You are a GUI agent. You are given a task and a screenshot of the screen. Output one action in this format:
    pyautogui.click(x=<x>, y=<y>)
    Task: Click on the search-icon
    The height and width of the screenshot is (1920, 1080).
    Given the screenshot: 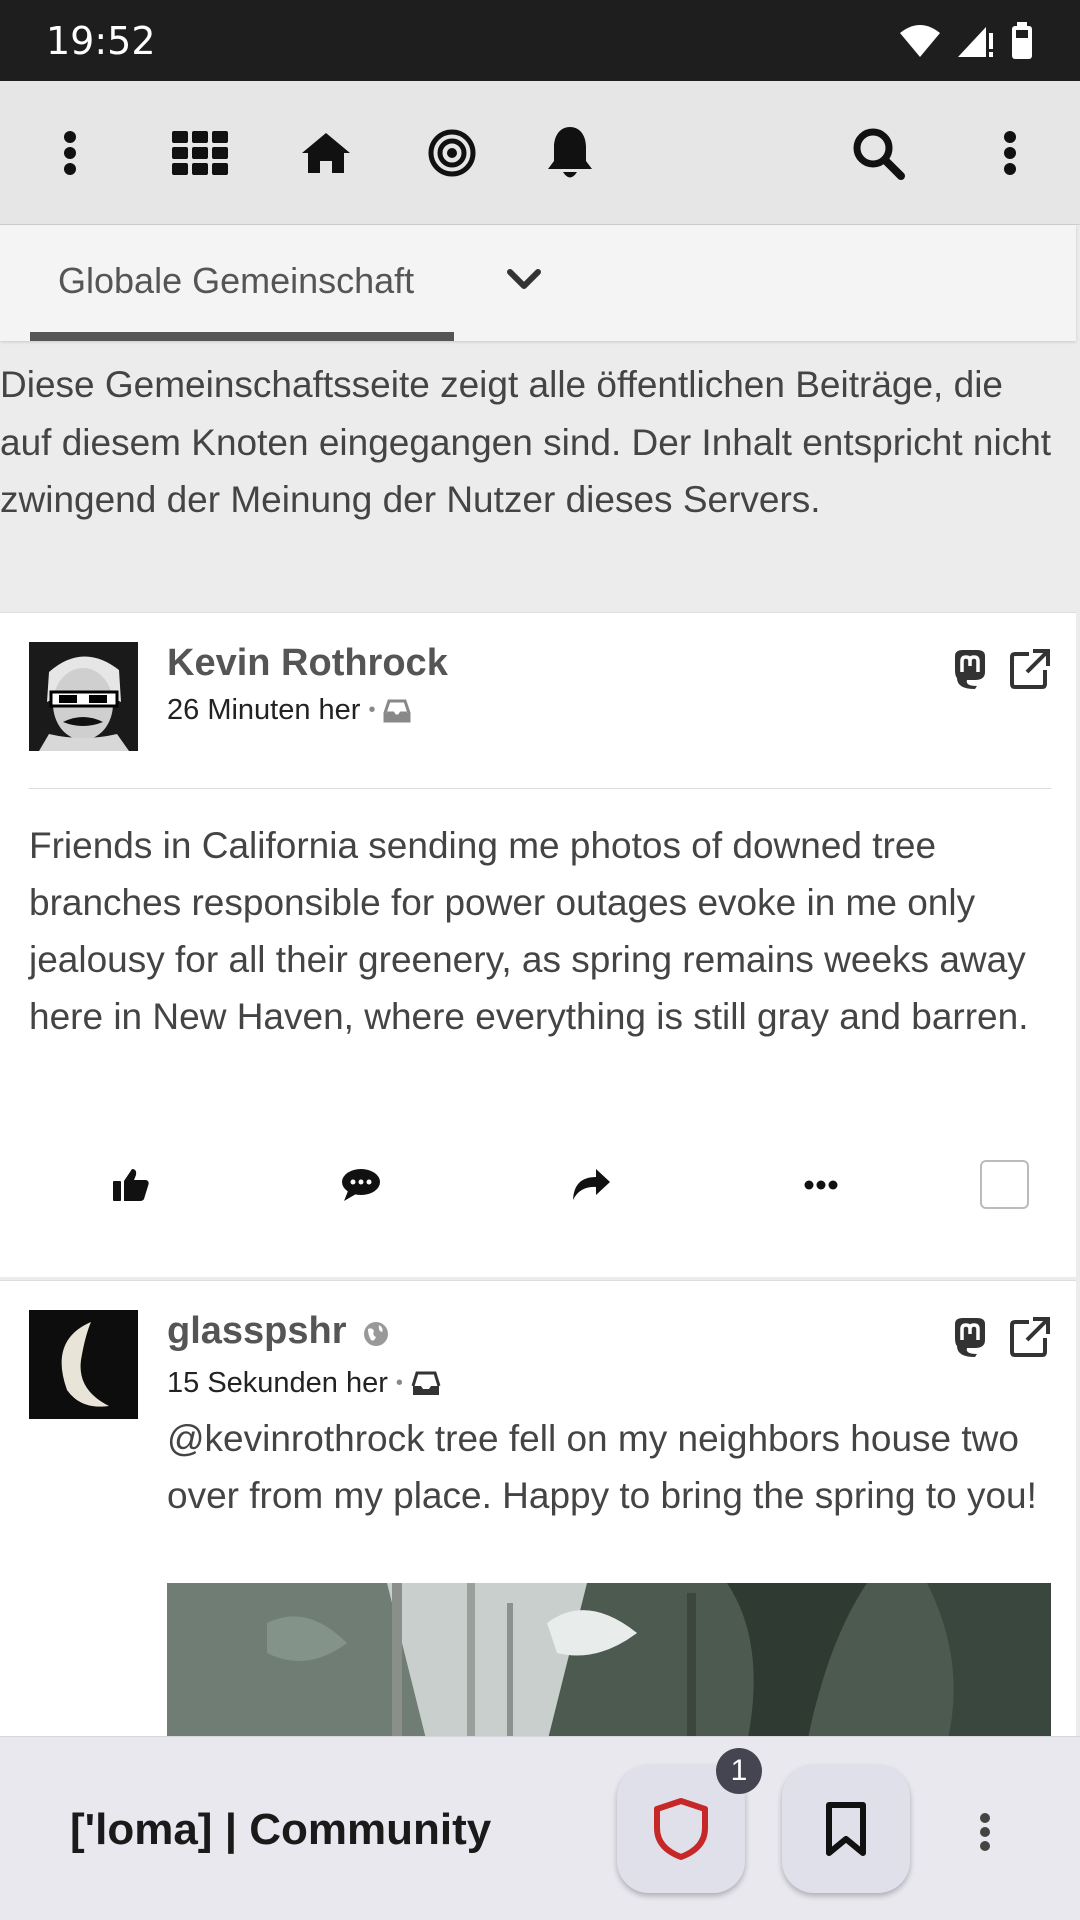 What is the action you would take?
    pyautogui.click(x=878, y=153)
    